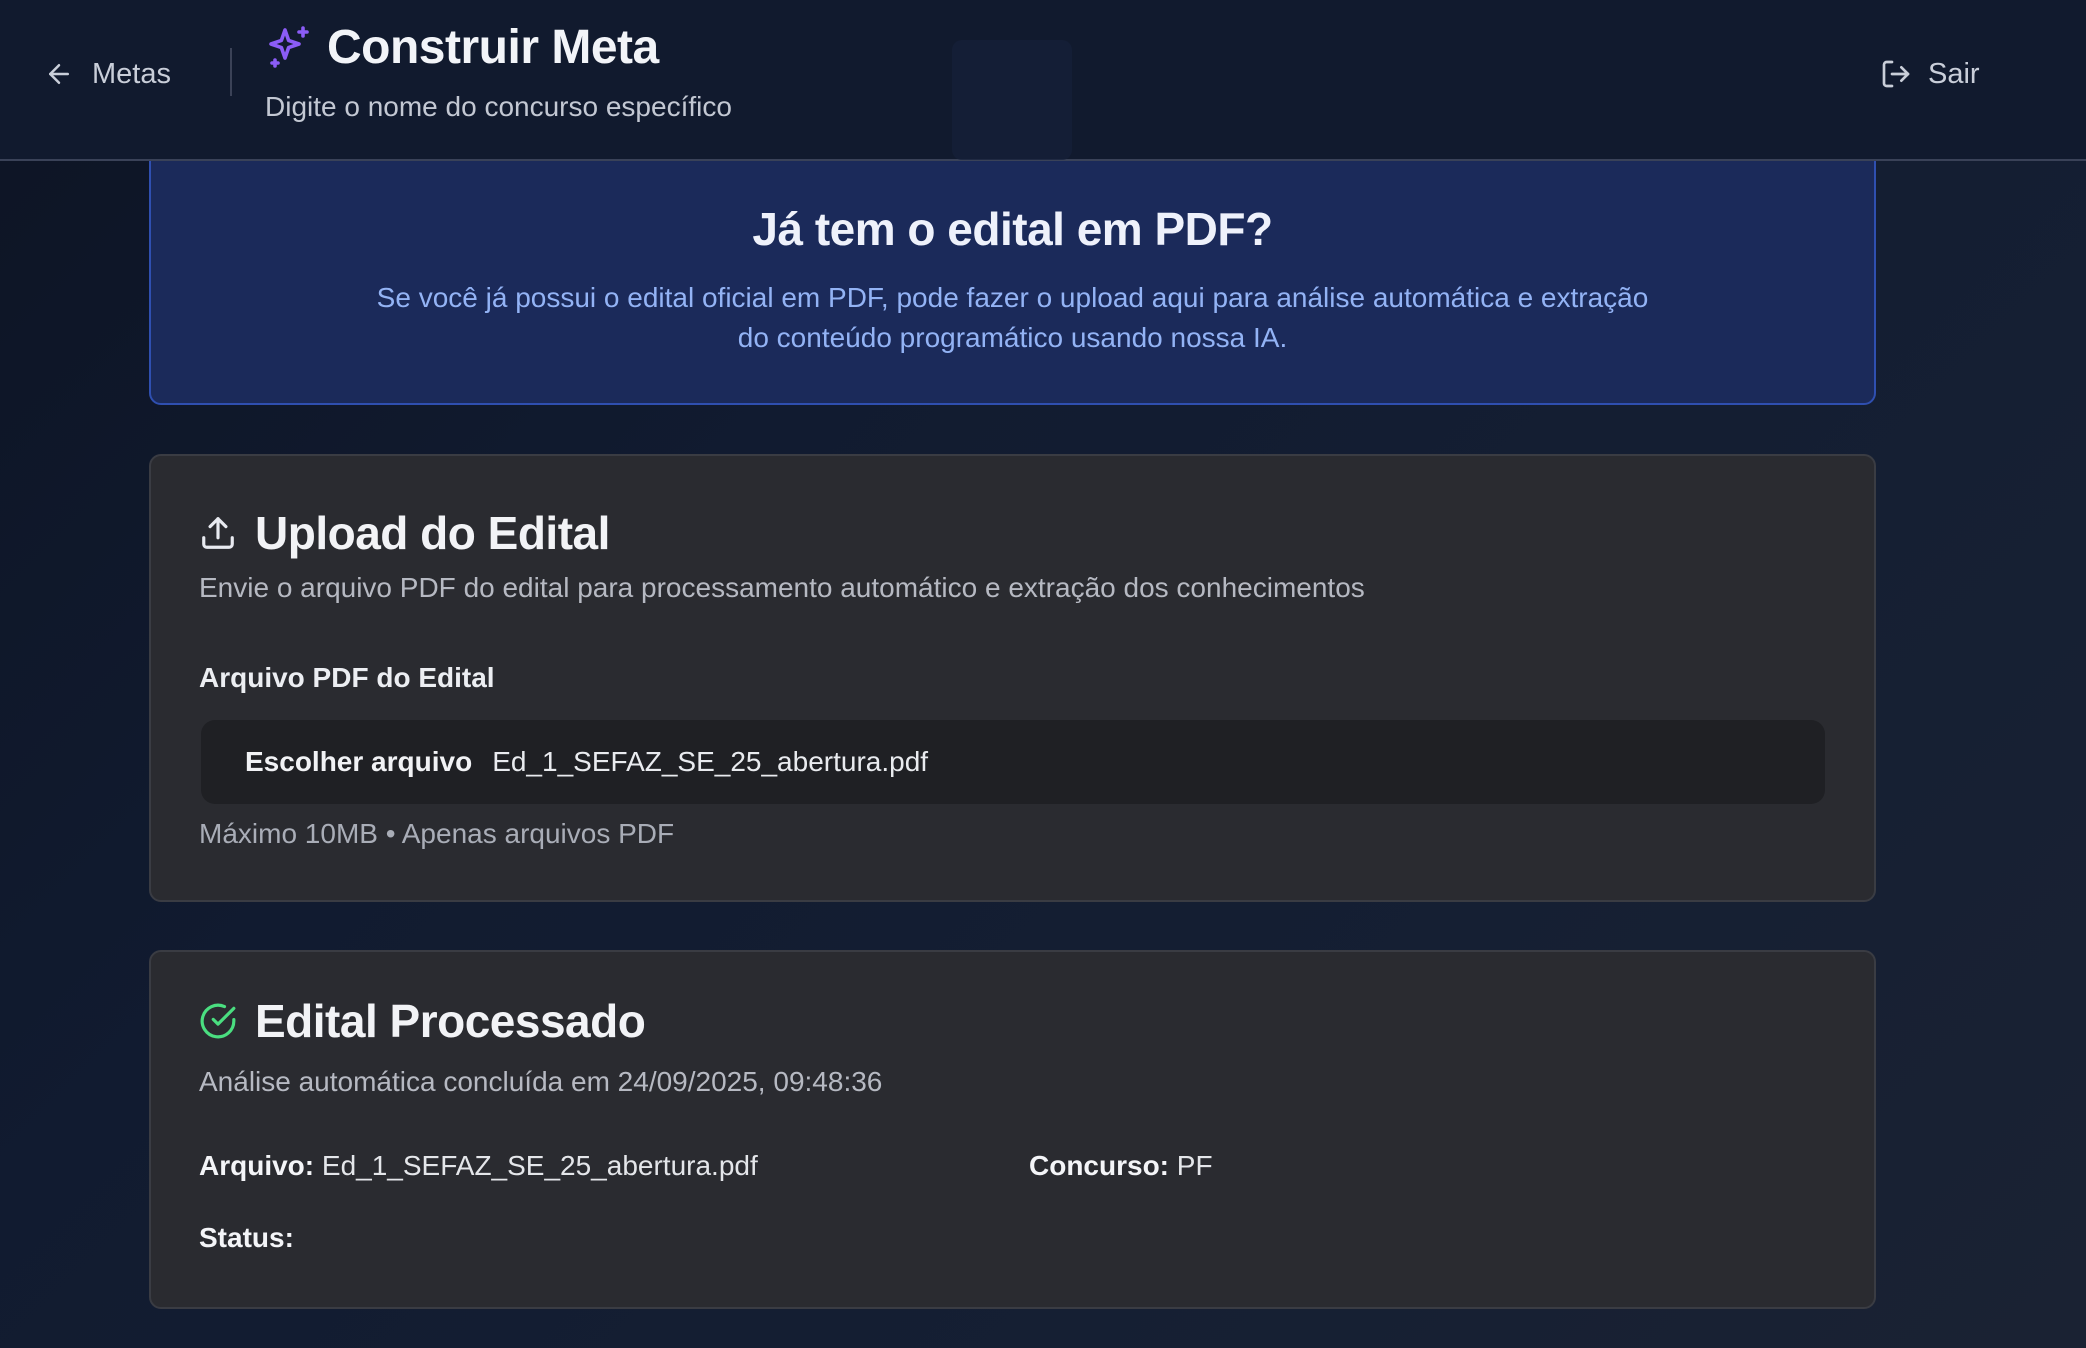 Image resolution: width=2086 pixels, height=1348 pixels. Describe the element at coordinates (1896, 74) in the screenshot. I see `logout-icon` at that location.